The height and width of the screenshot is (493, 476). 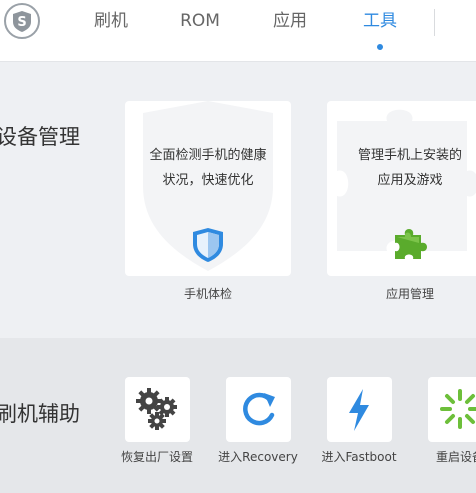 I want to click on enter-recovery-button, so click(x=258, y=409).